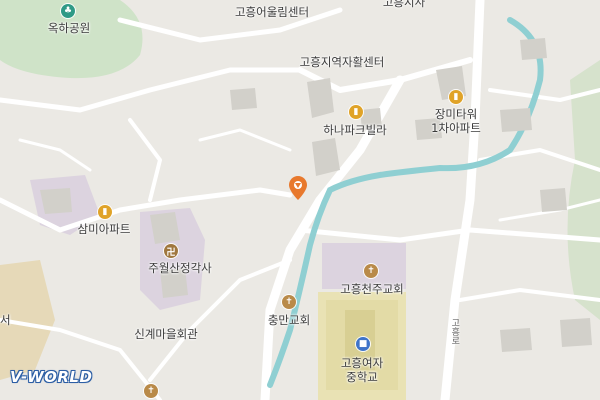 This screenshot has width=600, height=400. I want to click on place-label-goheung-catholic: 고흥천주교회, so click(372, 289).